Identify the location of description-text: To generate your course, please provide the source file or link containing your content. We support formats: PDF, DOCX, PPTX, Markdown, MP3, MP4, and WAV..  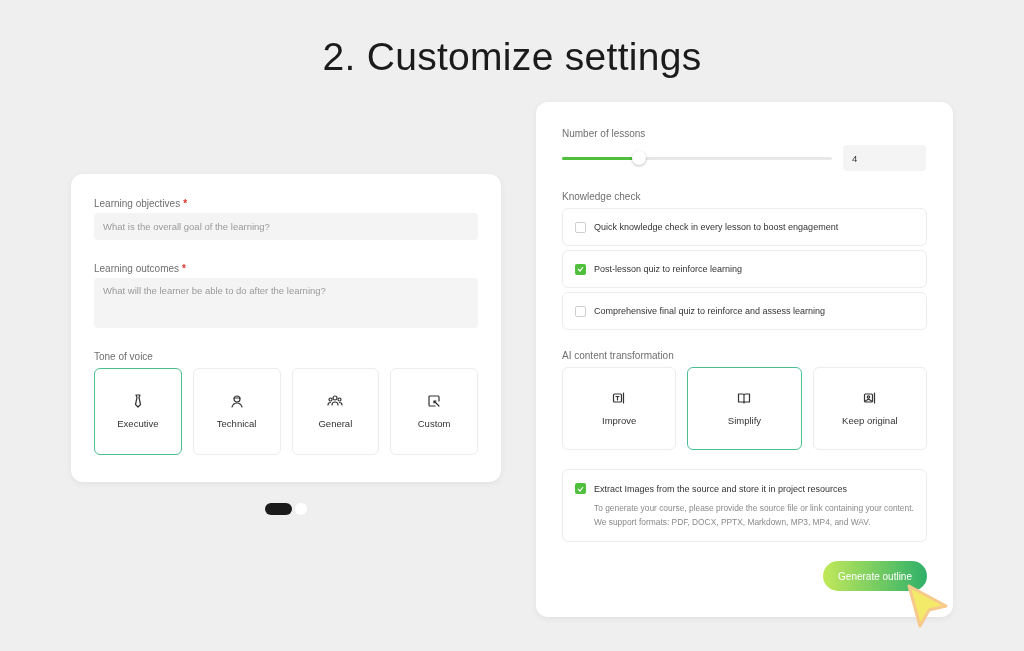
(754, 515).